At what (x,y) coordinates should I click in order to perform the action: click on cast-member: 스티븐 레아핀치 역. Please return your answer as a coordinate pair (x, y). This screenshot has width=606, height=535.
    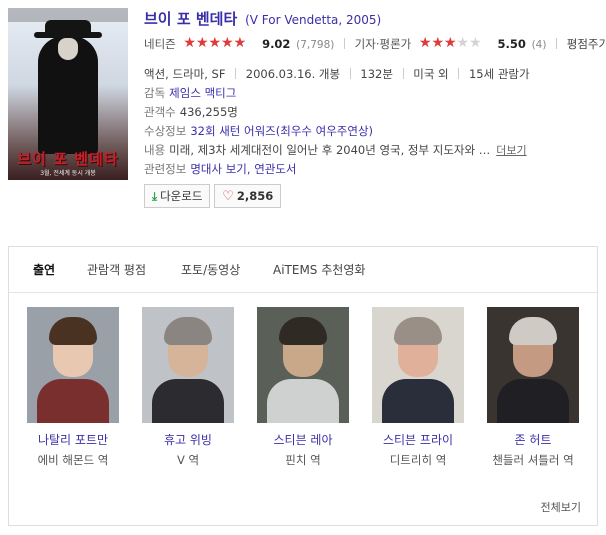
    Looking at the image, I should click on (303, 387).